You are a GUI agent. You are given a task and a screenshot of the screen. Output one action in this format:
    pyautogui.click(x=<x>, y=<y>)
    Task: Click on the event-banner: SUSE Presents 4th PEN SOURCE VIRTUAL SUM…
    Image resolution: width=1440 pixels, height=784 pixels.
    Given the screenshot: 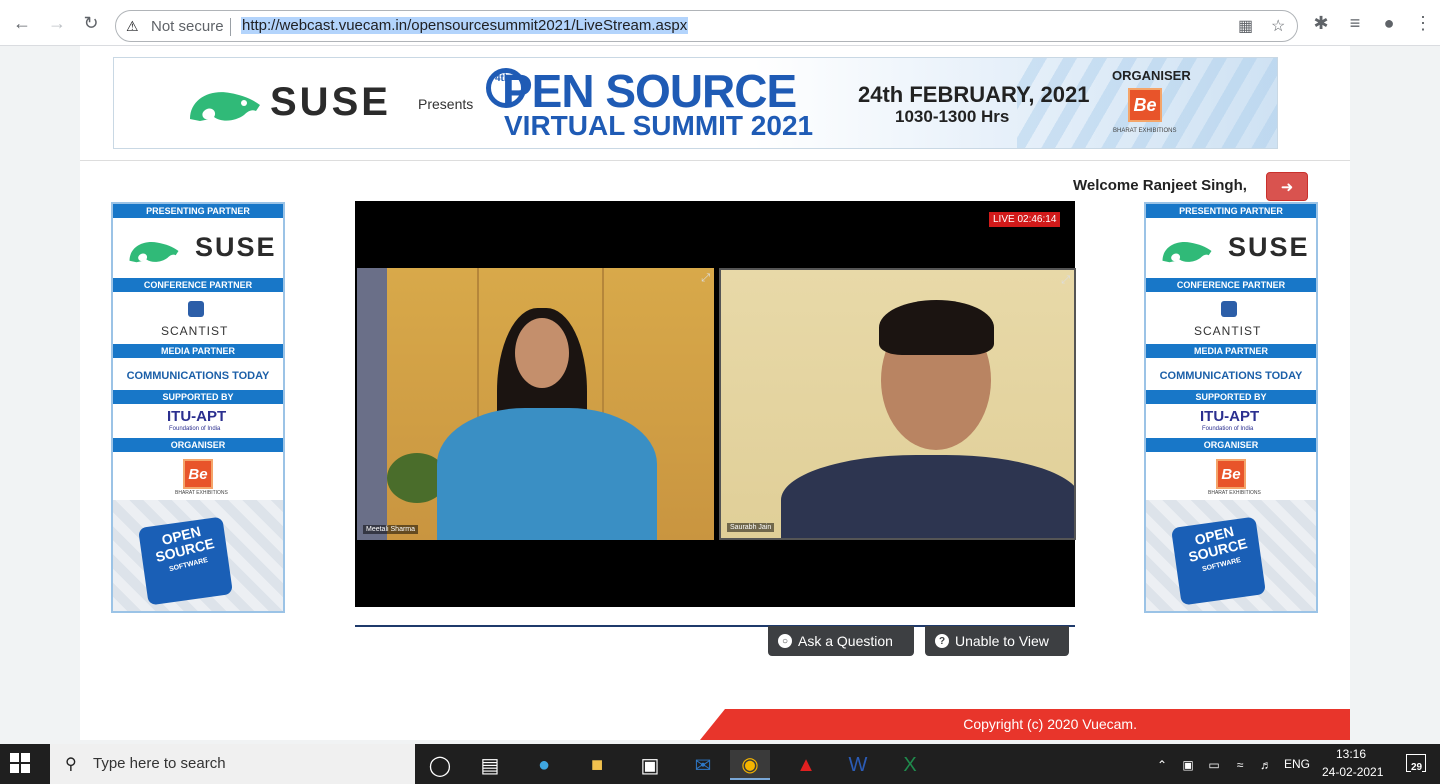 What is the action you would take?
    pyautogui.click(x=695, y=103)
    